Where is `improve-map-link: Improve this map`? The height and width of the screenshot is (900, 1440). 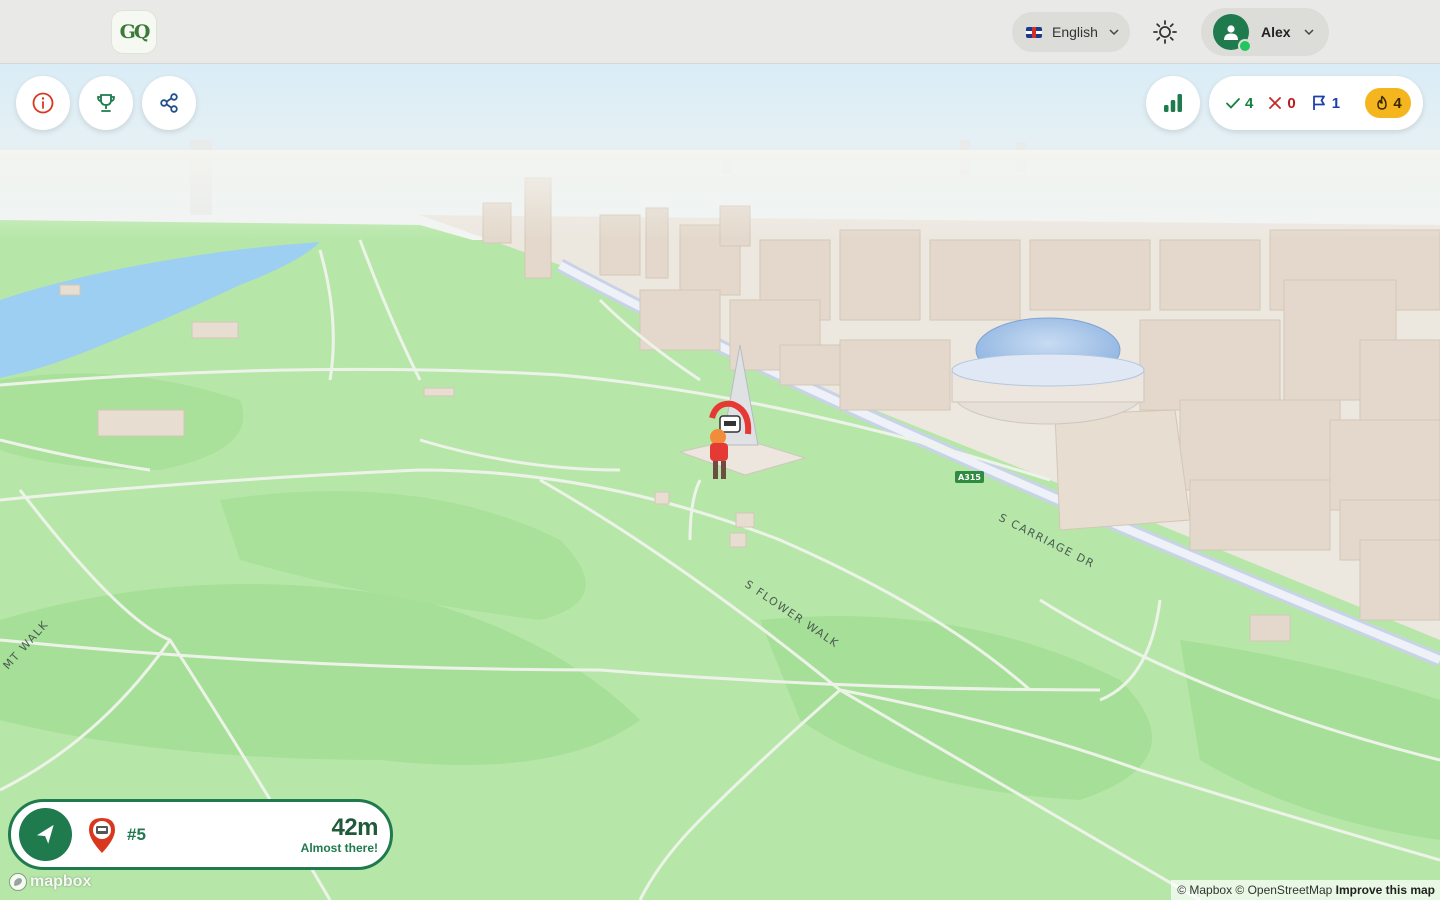 improve-map-link: Improve this map is located at coordinates (1385, 890).